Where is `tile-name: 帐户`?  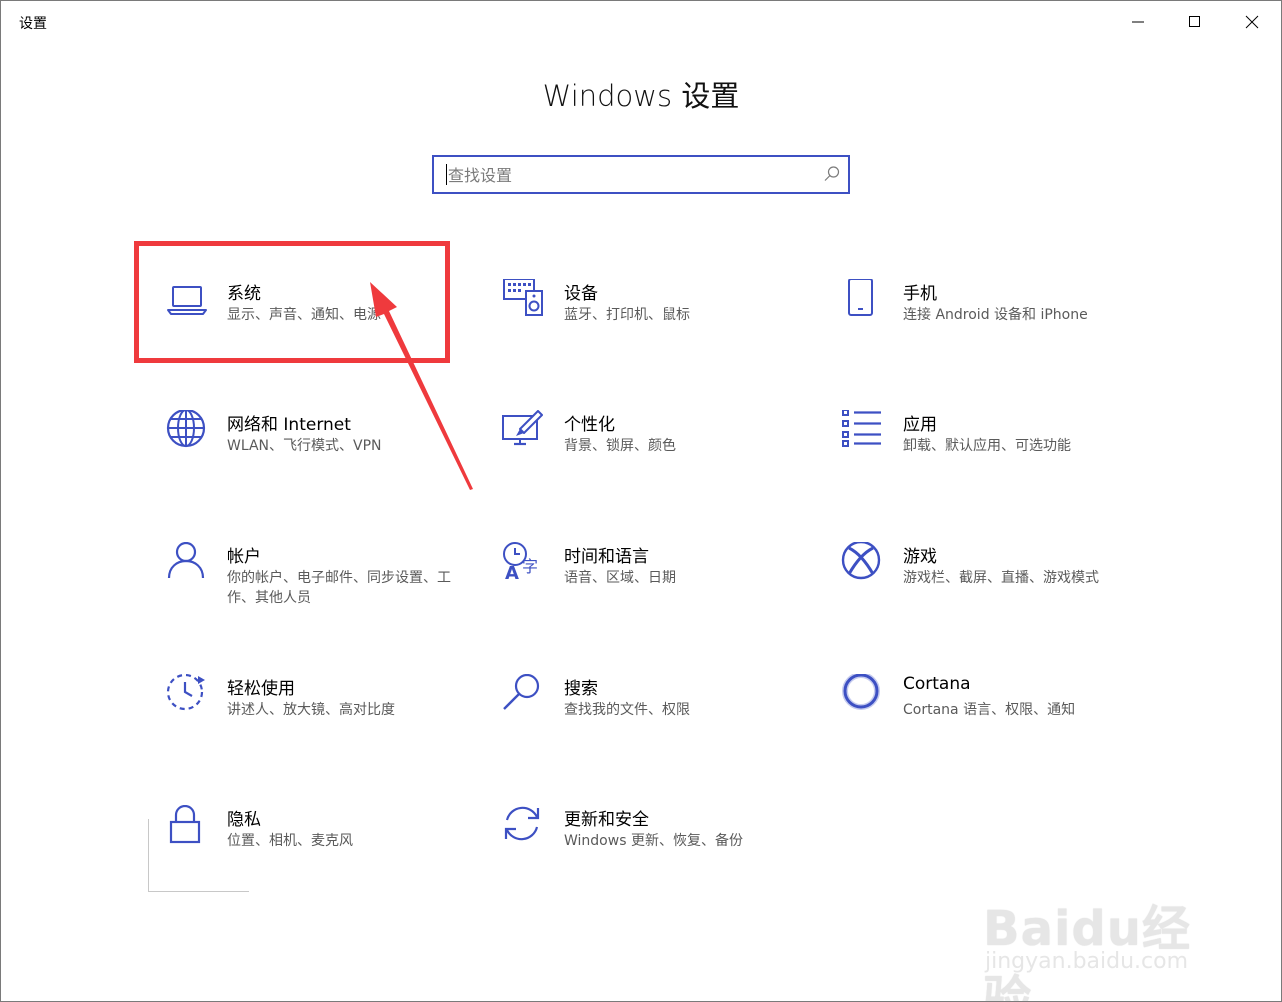 tile-name: 帐户 is located at coordinates (244, 557).